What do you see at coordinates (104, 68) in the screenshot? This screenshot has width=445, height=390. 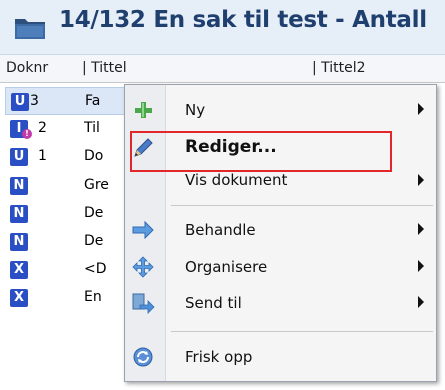 I see `column-header-tittel: | Tittel` at bounding box center [104, 68].